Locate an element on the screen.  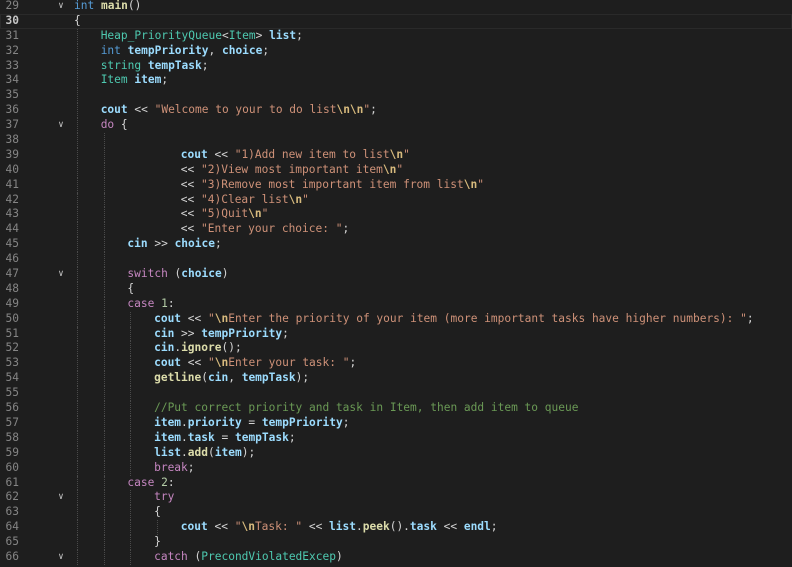
code-line: 39 cout << "1)Add new item to list\n" is located at coordinates (396, 155).